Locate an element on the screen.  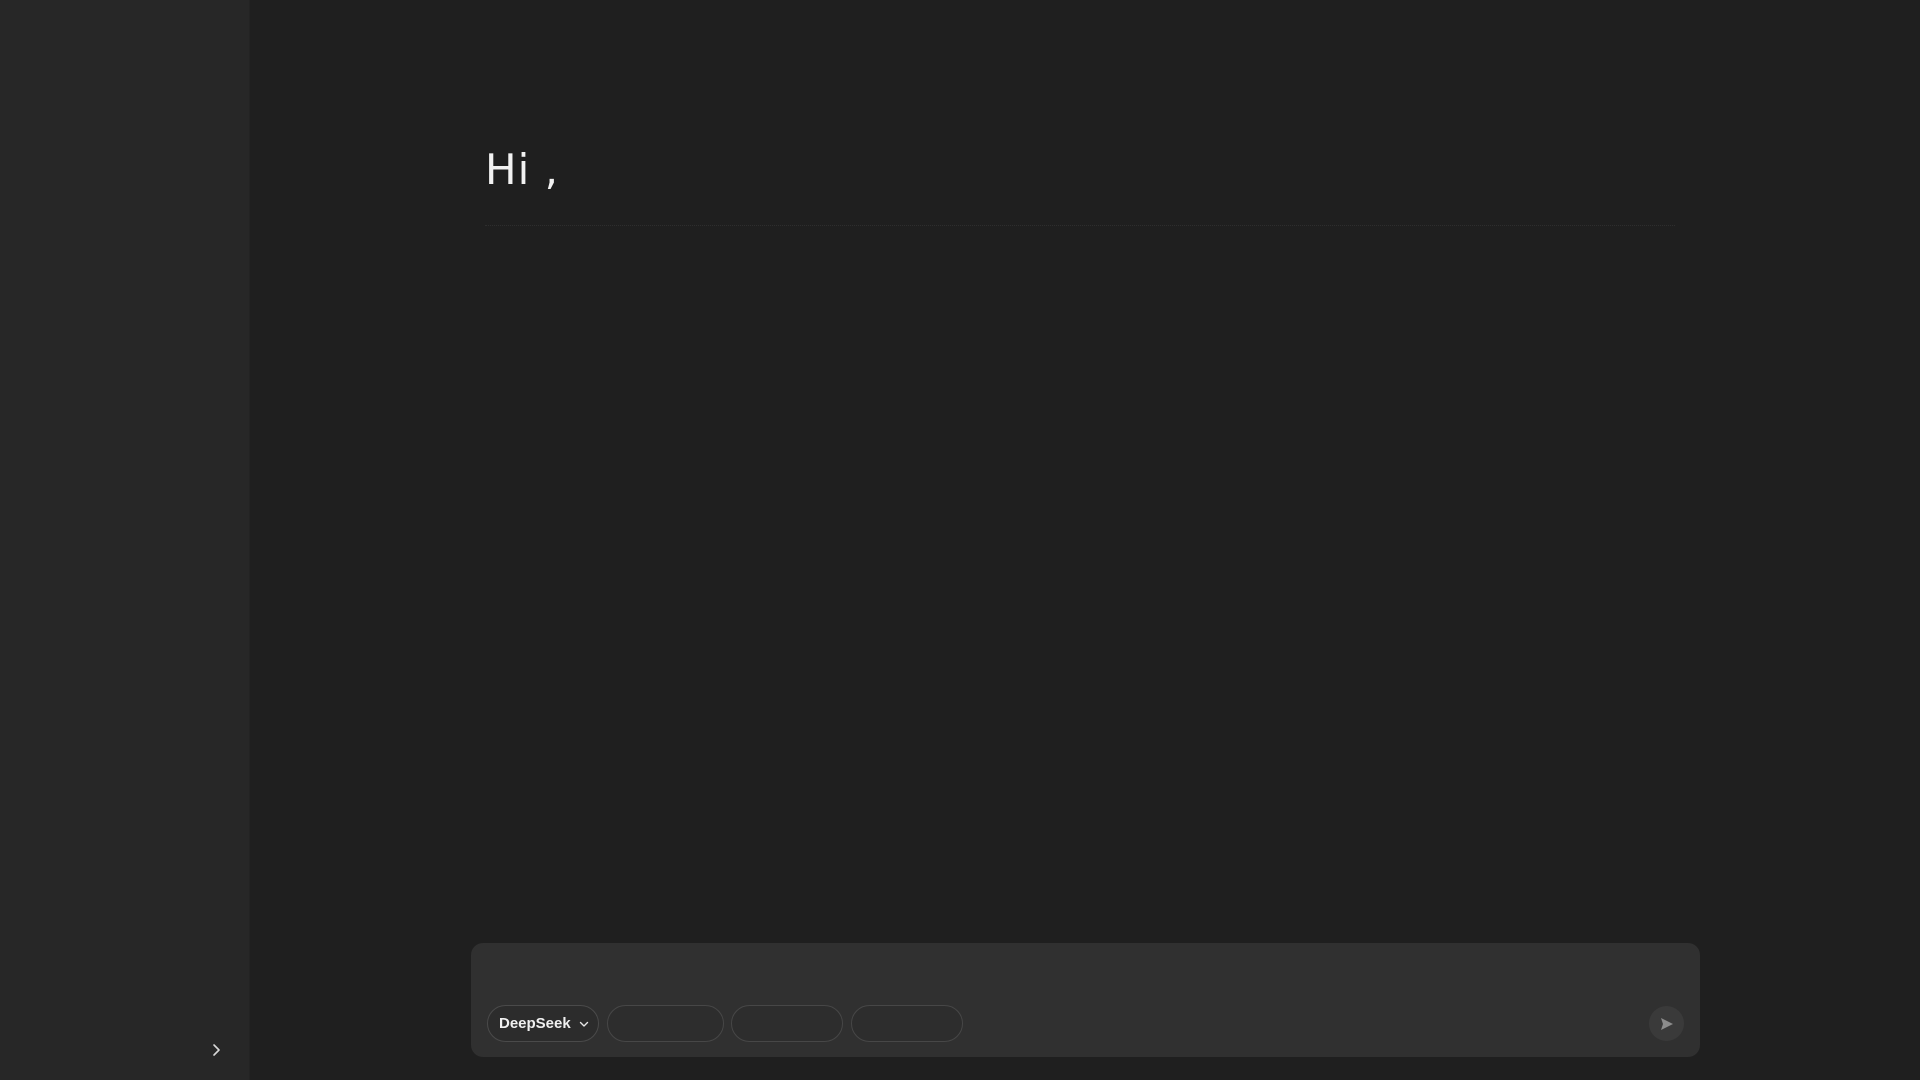
send-icon is located at coordinates (1666, 1023).